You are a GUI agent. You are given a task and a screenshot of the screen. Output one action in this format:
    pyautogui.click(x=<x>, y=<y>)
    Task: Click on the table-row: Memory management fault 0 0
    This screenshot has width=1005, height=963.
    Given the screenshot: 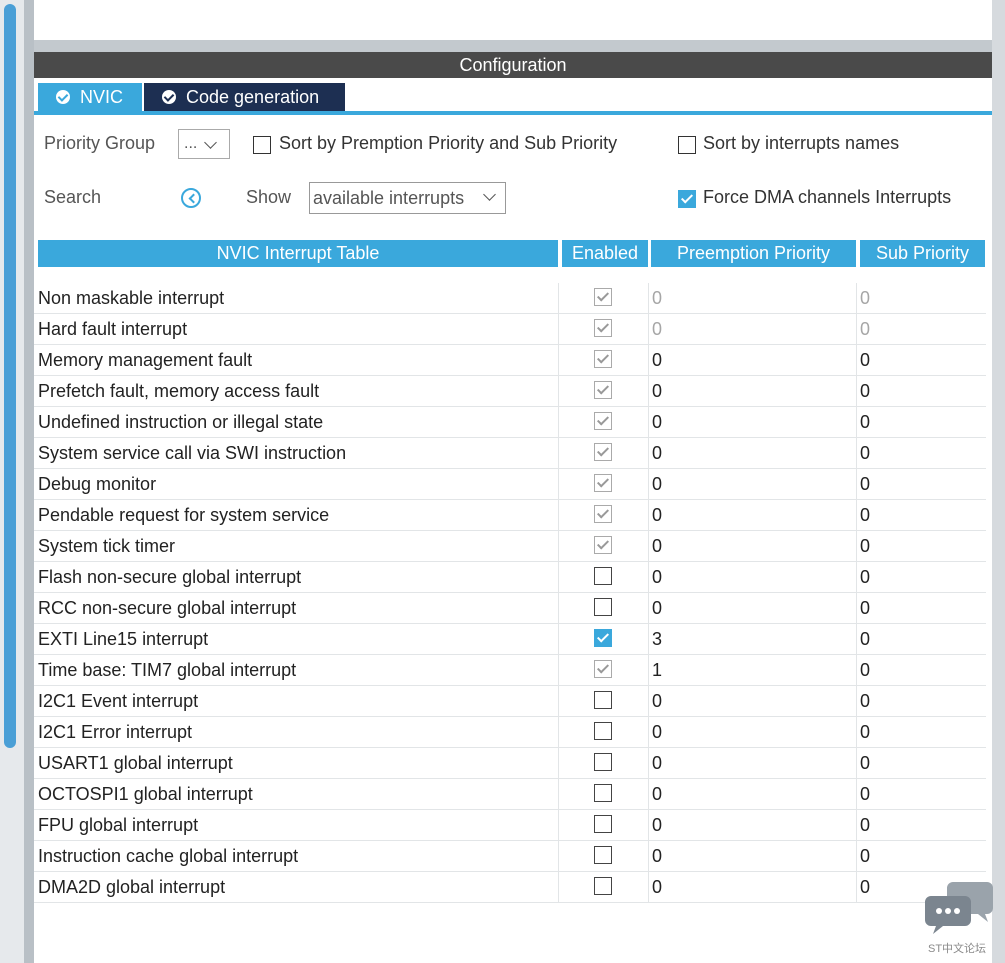 What is the action you would take?
    pyautogui.click(x=510, y=360)
    